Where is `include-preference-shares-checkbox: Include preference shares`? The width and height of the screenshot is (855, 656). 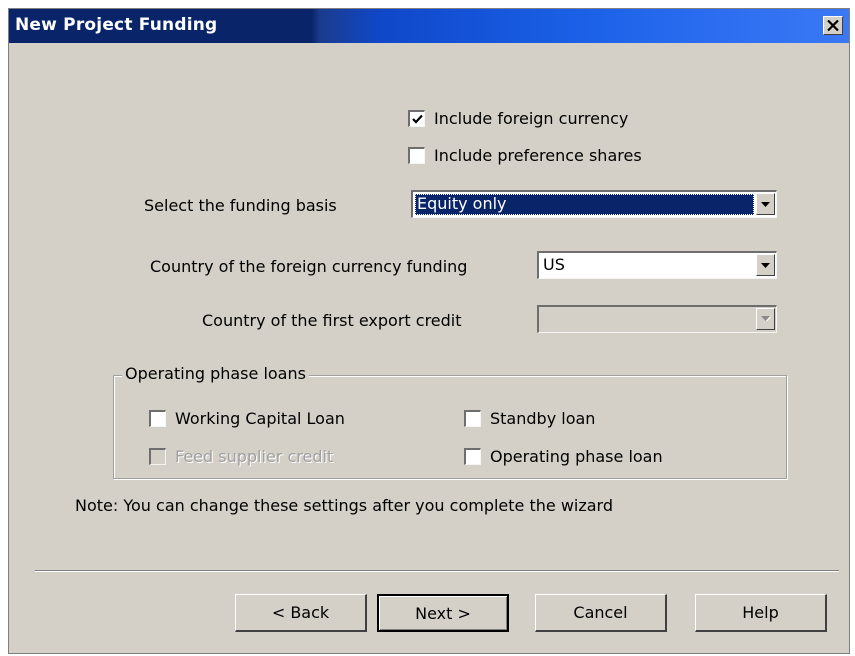
include-preference-shares-checkbox: Include preference shares is located at coordinates (525, 155).